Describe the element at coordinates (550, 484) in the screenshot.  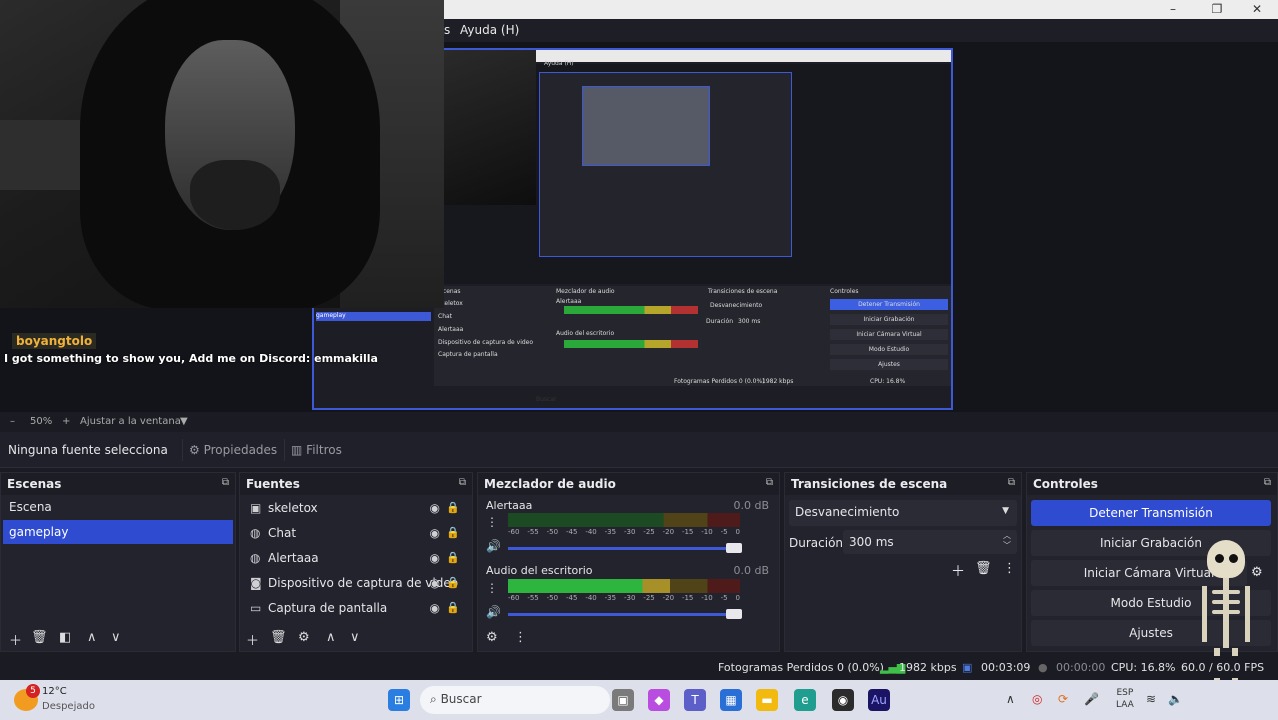
I see `mixer-title: Mezclador de audio` at that location.